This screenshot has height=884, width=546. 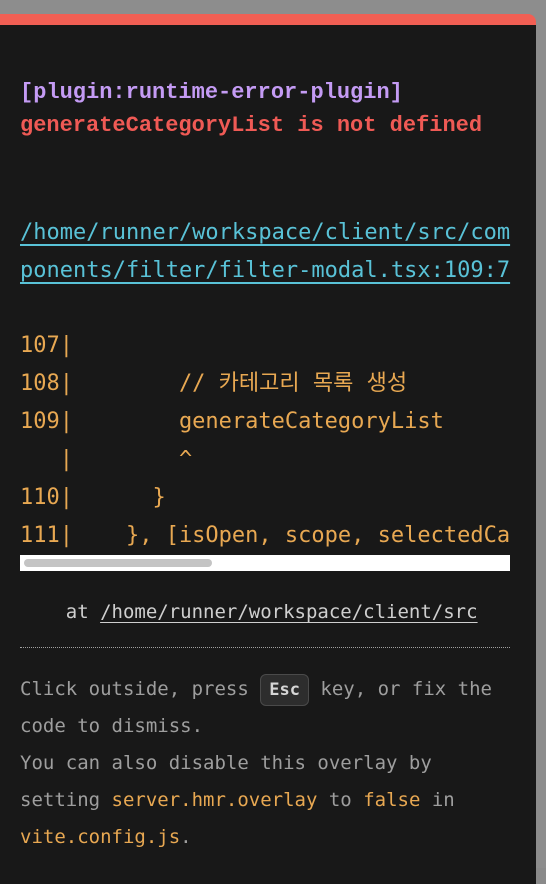 I want to click on code-line-110: 110| }, so click(x=93, y=497).